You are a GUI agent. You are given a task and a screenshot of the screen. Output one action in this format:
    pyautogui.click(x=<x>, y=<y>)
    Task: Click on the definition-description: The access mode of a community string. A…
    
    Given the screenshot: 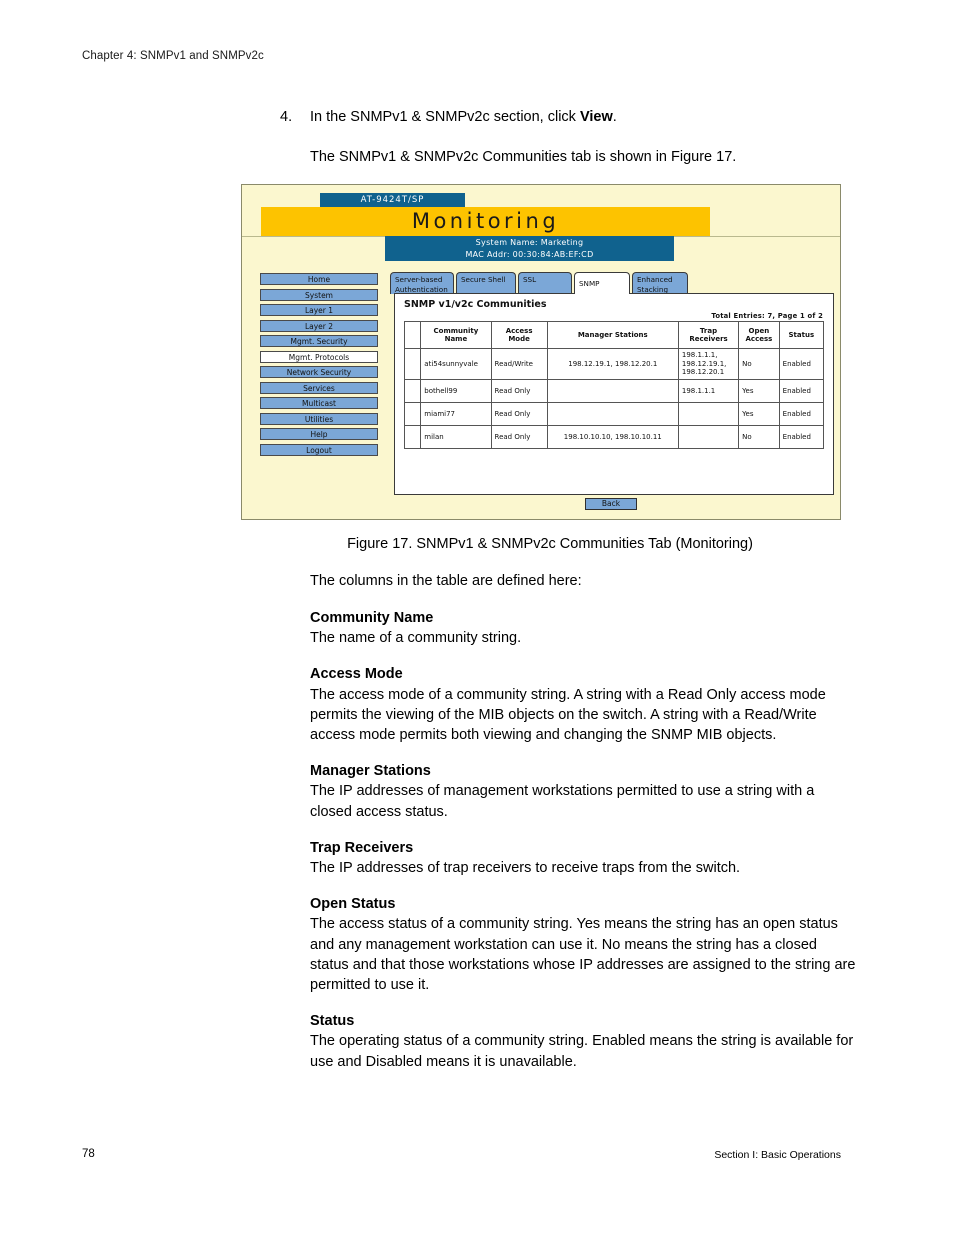 What is the action you would take?
    pyautogui.click(x=568, y=715)
    